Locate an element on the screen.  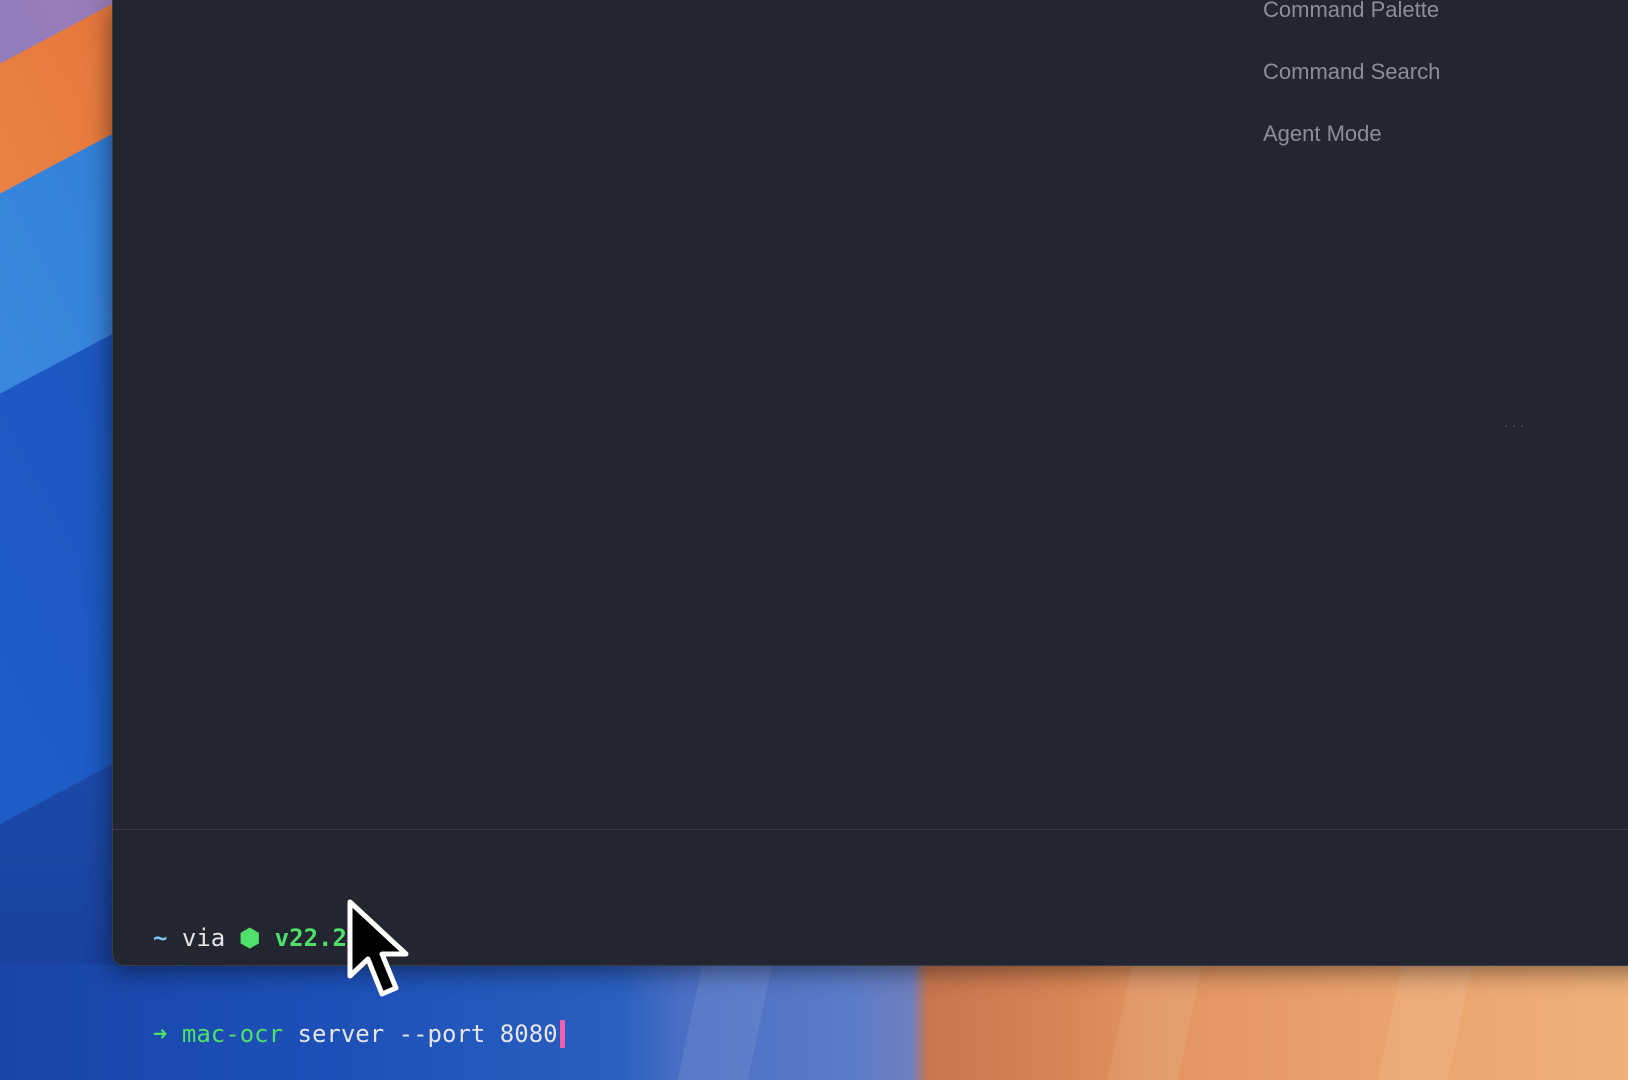
mouse-pointer-icon is located at coordinates (378, 948).